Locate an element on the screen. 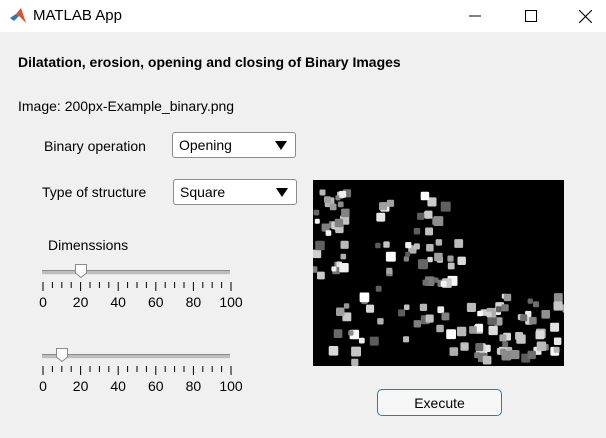 The width and height of the screenshot is (606, 438). slider-tick-label: 80 is located at coordinates (193, 302).